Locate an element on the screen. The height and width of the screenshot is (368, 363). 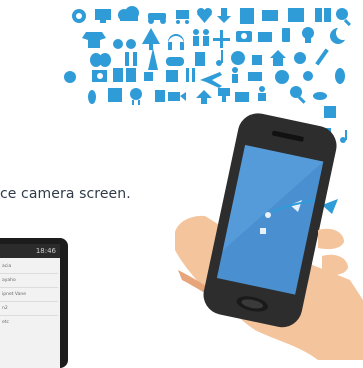
leaf-icon is located at coordinates (340, 76).